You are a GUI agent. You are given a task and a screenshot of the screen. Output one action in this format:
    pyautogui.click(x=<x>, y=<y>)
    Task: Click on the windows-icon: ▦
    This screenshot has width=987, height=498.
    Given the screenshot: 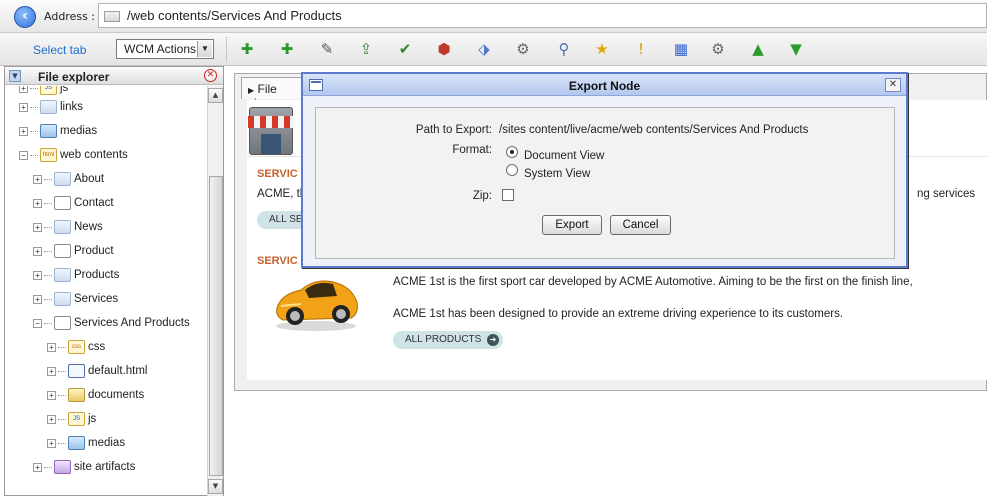 What is the action you would take?
    pyautogui.click(x=681, y=49)
    